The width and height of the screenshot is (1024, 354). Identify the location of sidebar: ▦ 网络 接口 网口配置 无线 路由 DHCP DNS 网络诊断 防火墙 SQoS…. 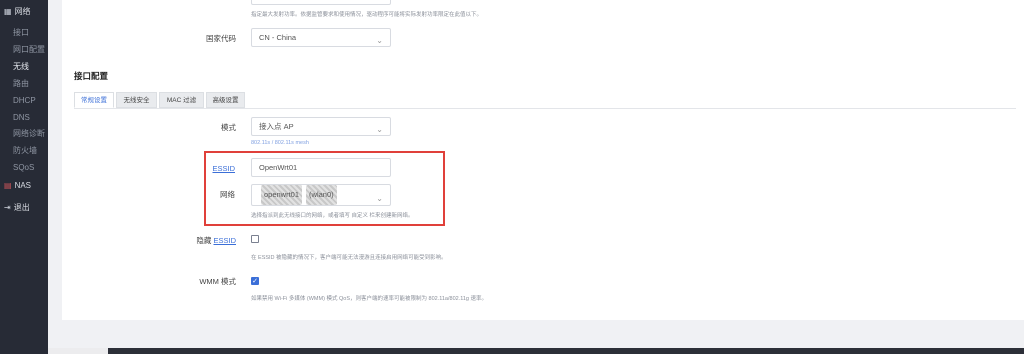
(24, 177).